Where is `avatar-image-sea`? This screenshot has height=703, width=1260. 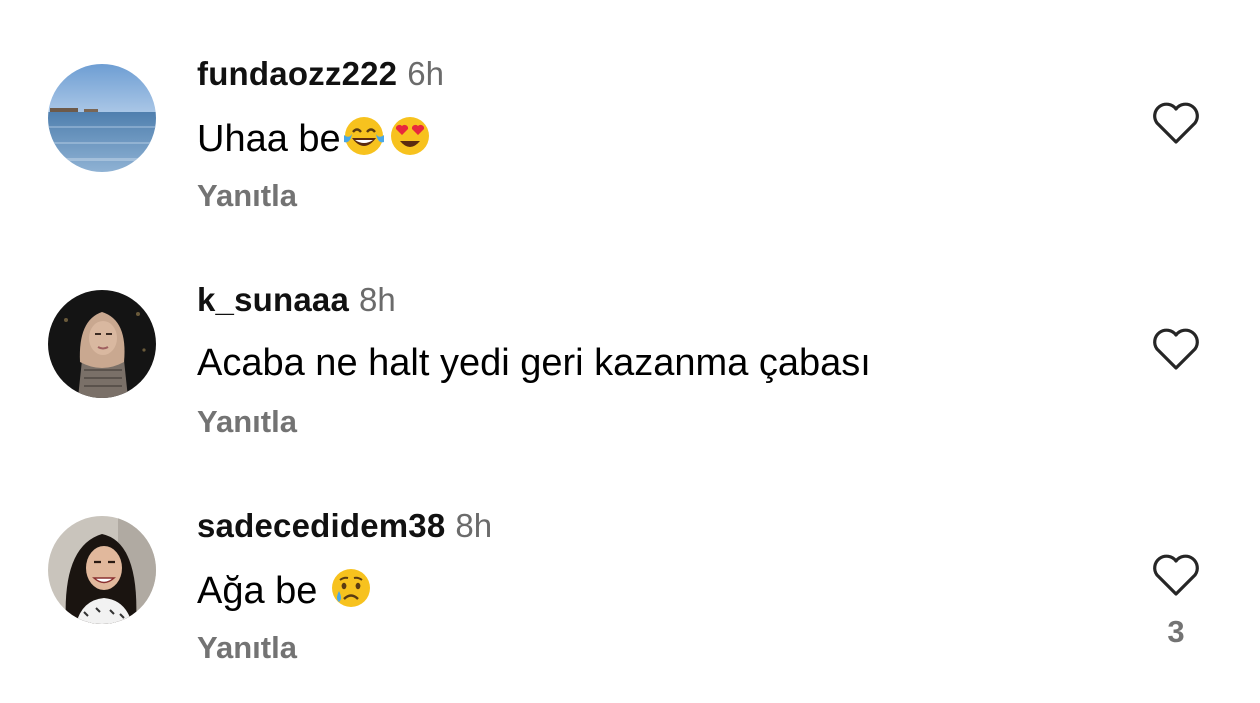
avatar-image-sea is located at coordinates (102, 118).